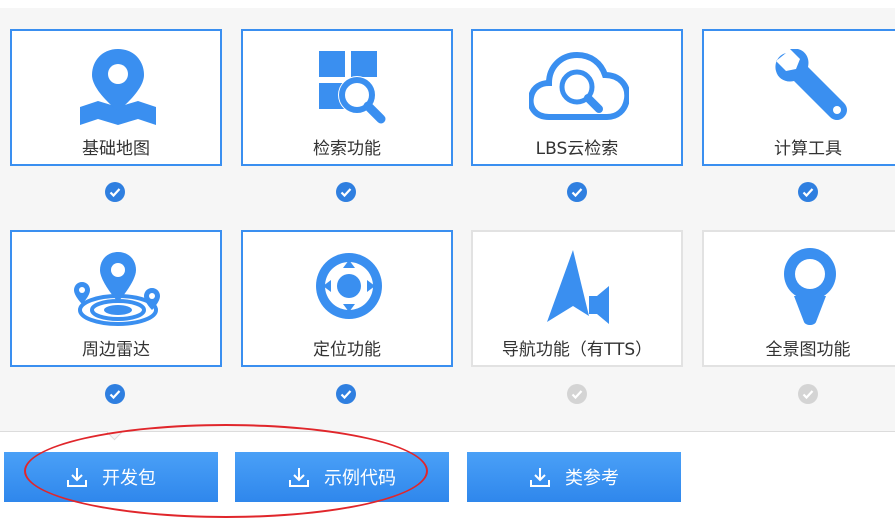  What do you see at coordinates (117, 289) in the screenshot?
I see `radar-icon` at bounding box center [117, 289].